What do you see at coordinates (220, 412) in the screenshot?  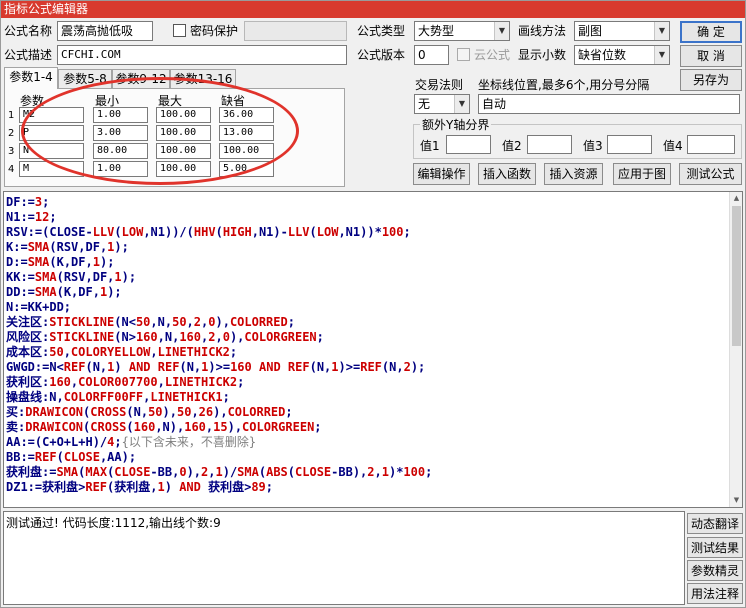 I see `code-token: ),` at bounding box center [220, 412].